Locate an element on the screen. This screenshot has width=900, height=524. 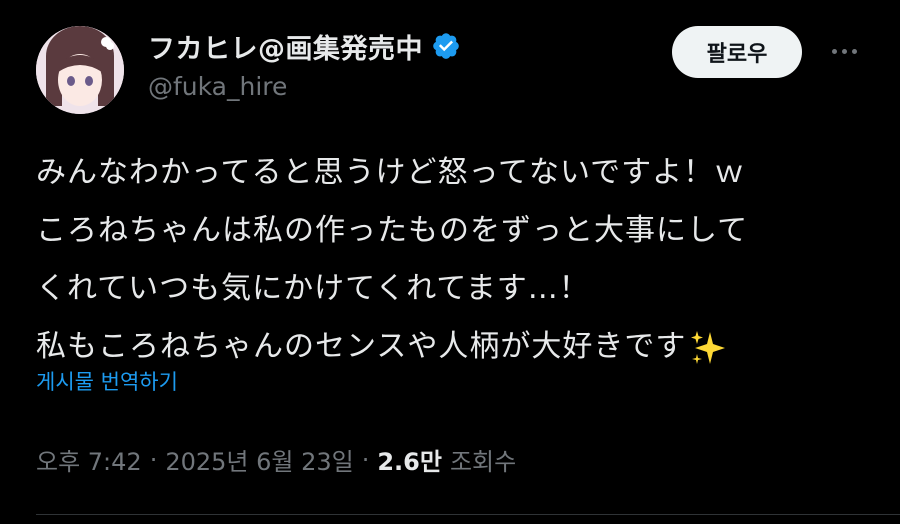
name-row: フカヒレ@画集発売中 is located at coordinates (304, 46).